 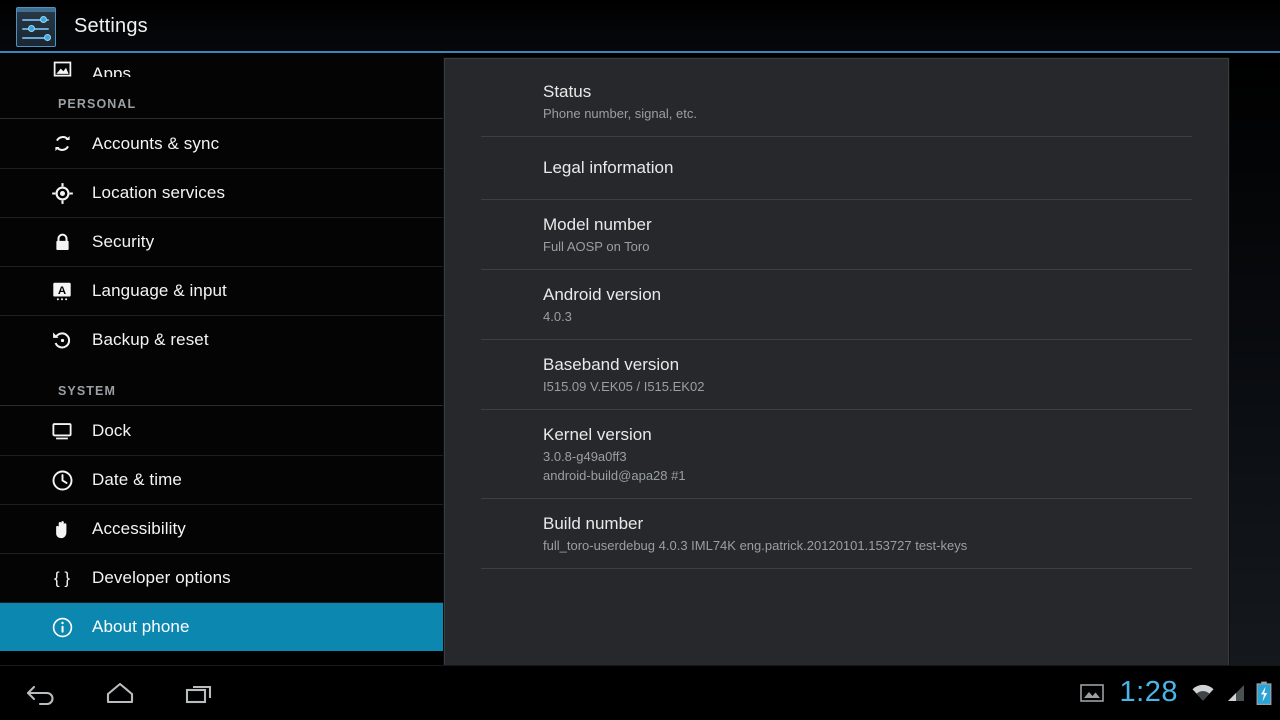 I want to click on recents-button, so click(x=200, y=692).